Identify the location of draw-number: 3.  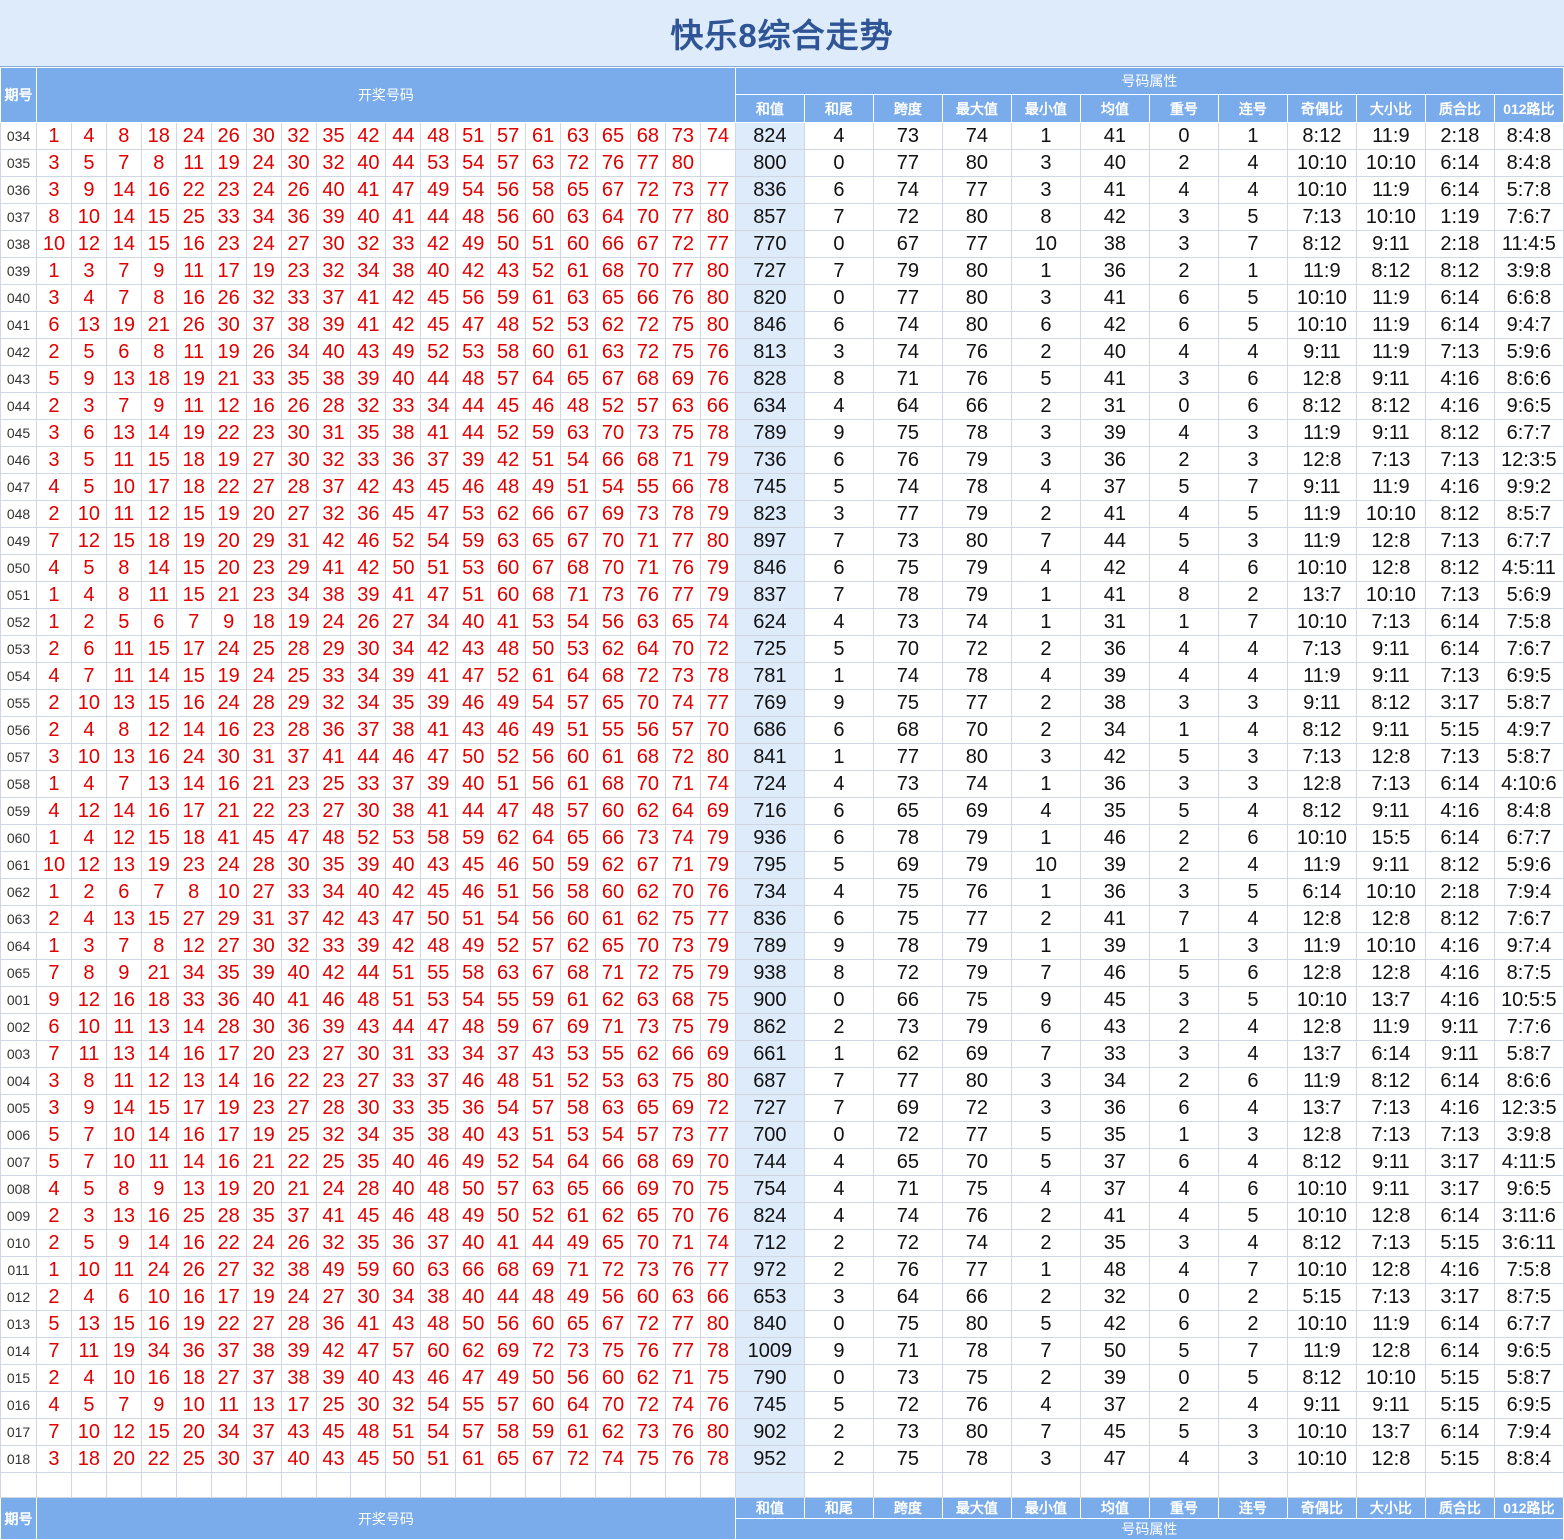
(54, 433).